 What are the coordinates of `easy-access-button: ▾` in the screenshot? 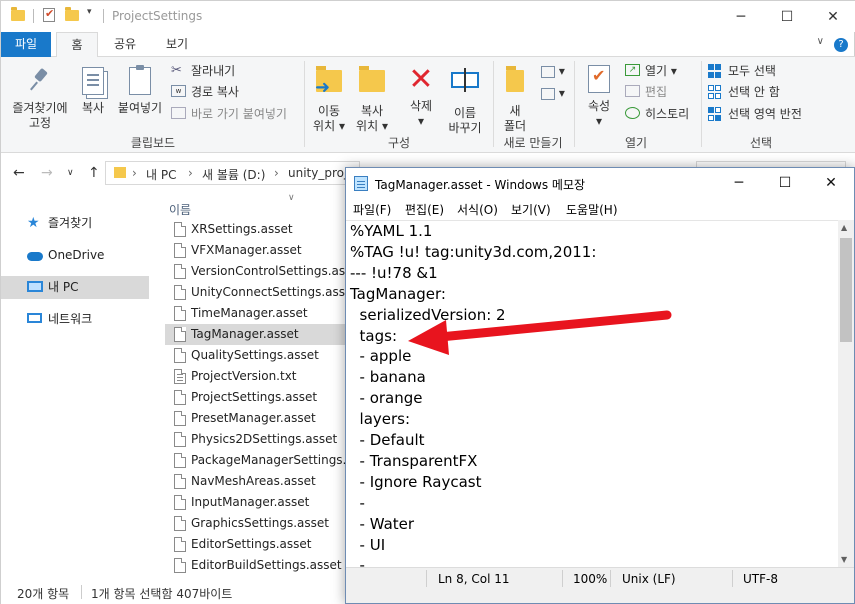 It's located at (553, 93).